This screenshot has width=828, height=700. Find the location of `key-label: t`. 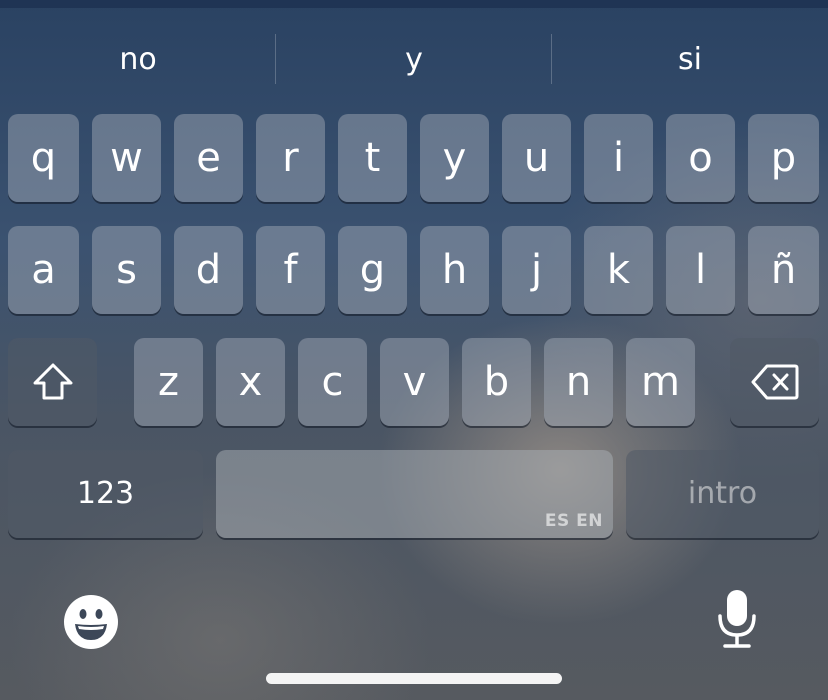

key-label: t is located at coordinates (372, 158).